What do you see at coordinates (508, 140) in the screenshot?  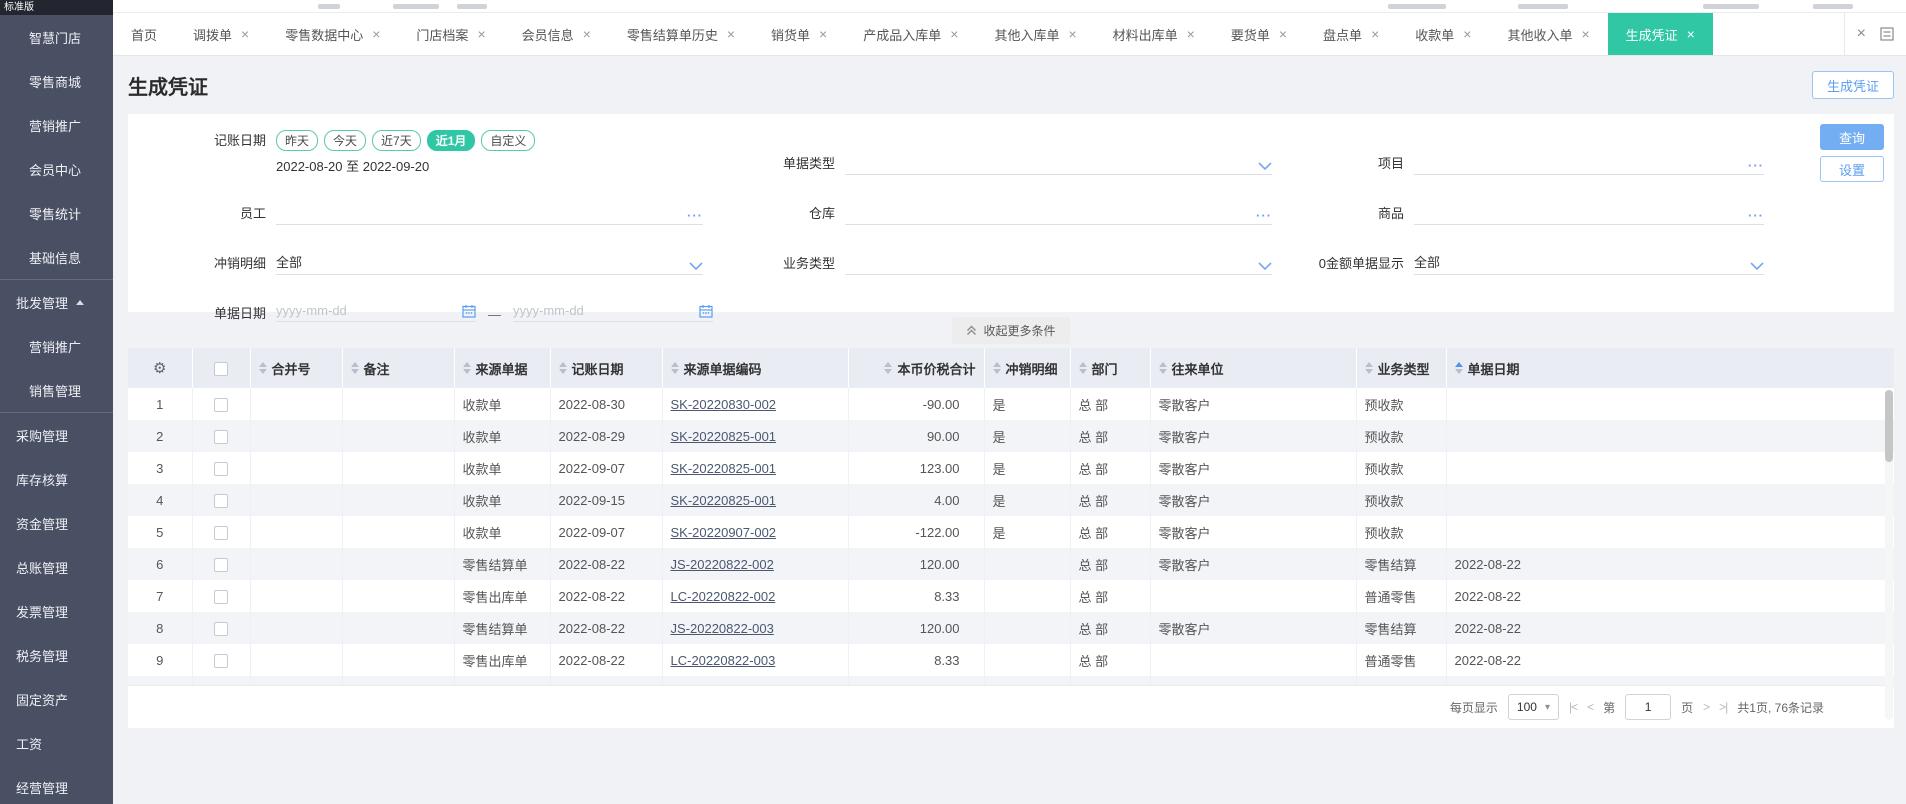 I see `preset-custom: 自定义` at bounding box center [508, 140].